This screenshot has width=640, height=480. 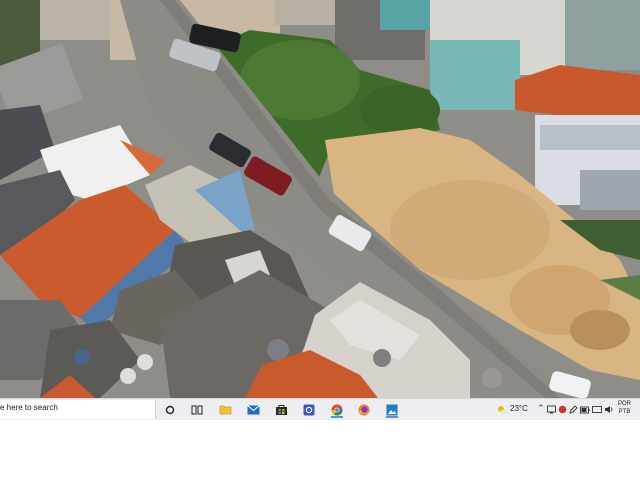 I want to click on photos-active-indicator, so click(x=392, y=417).